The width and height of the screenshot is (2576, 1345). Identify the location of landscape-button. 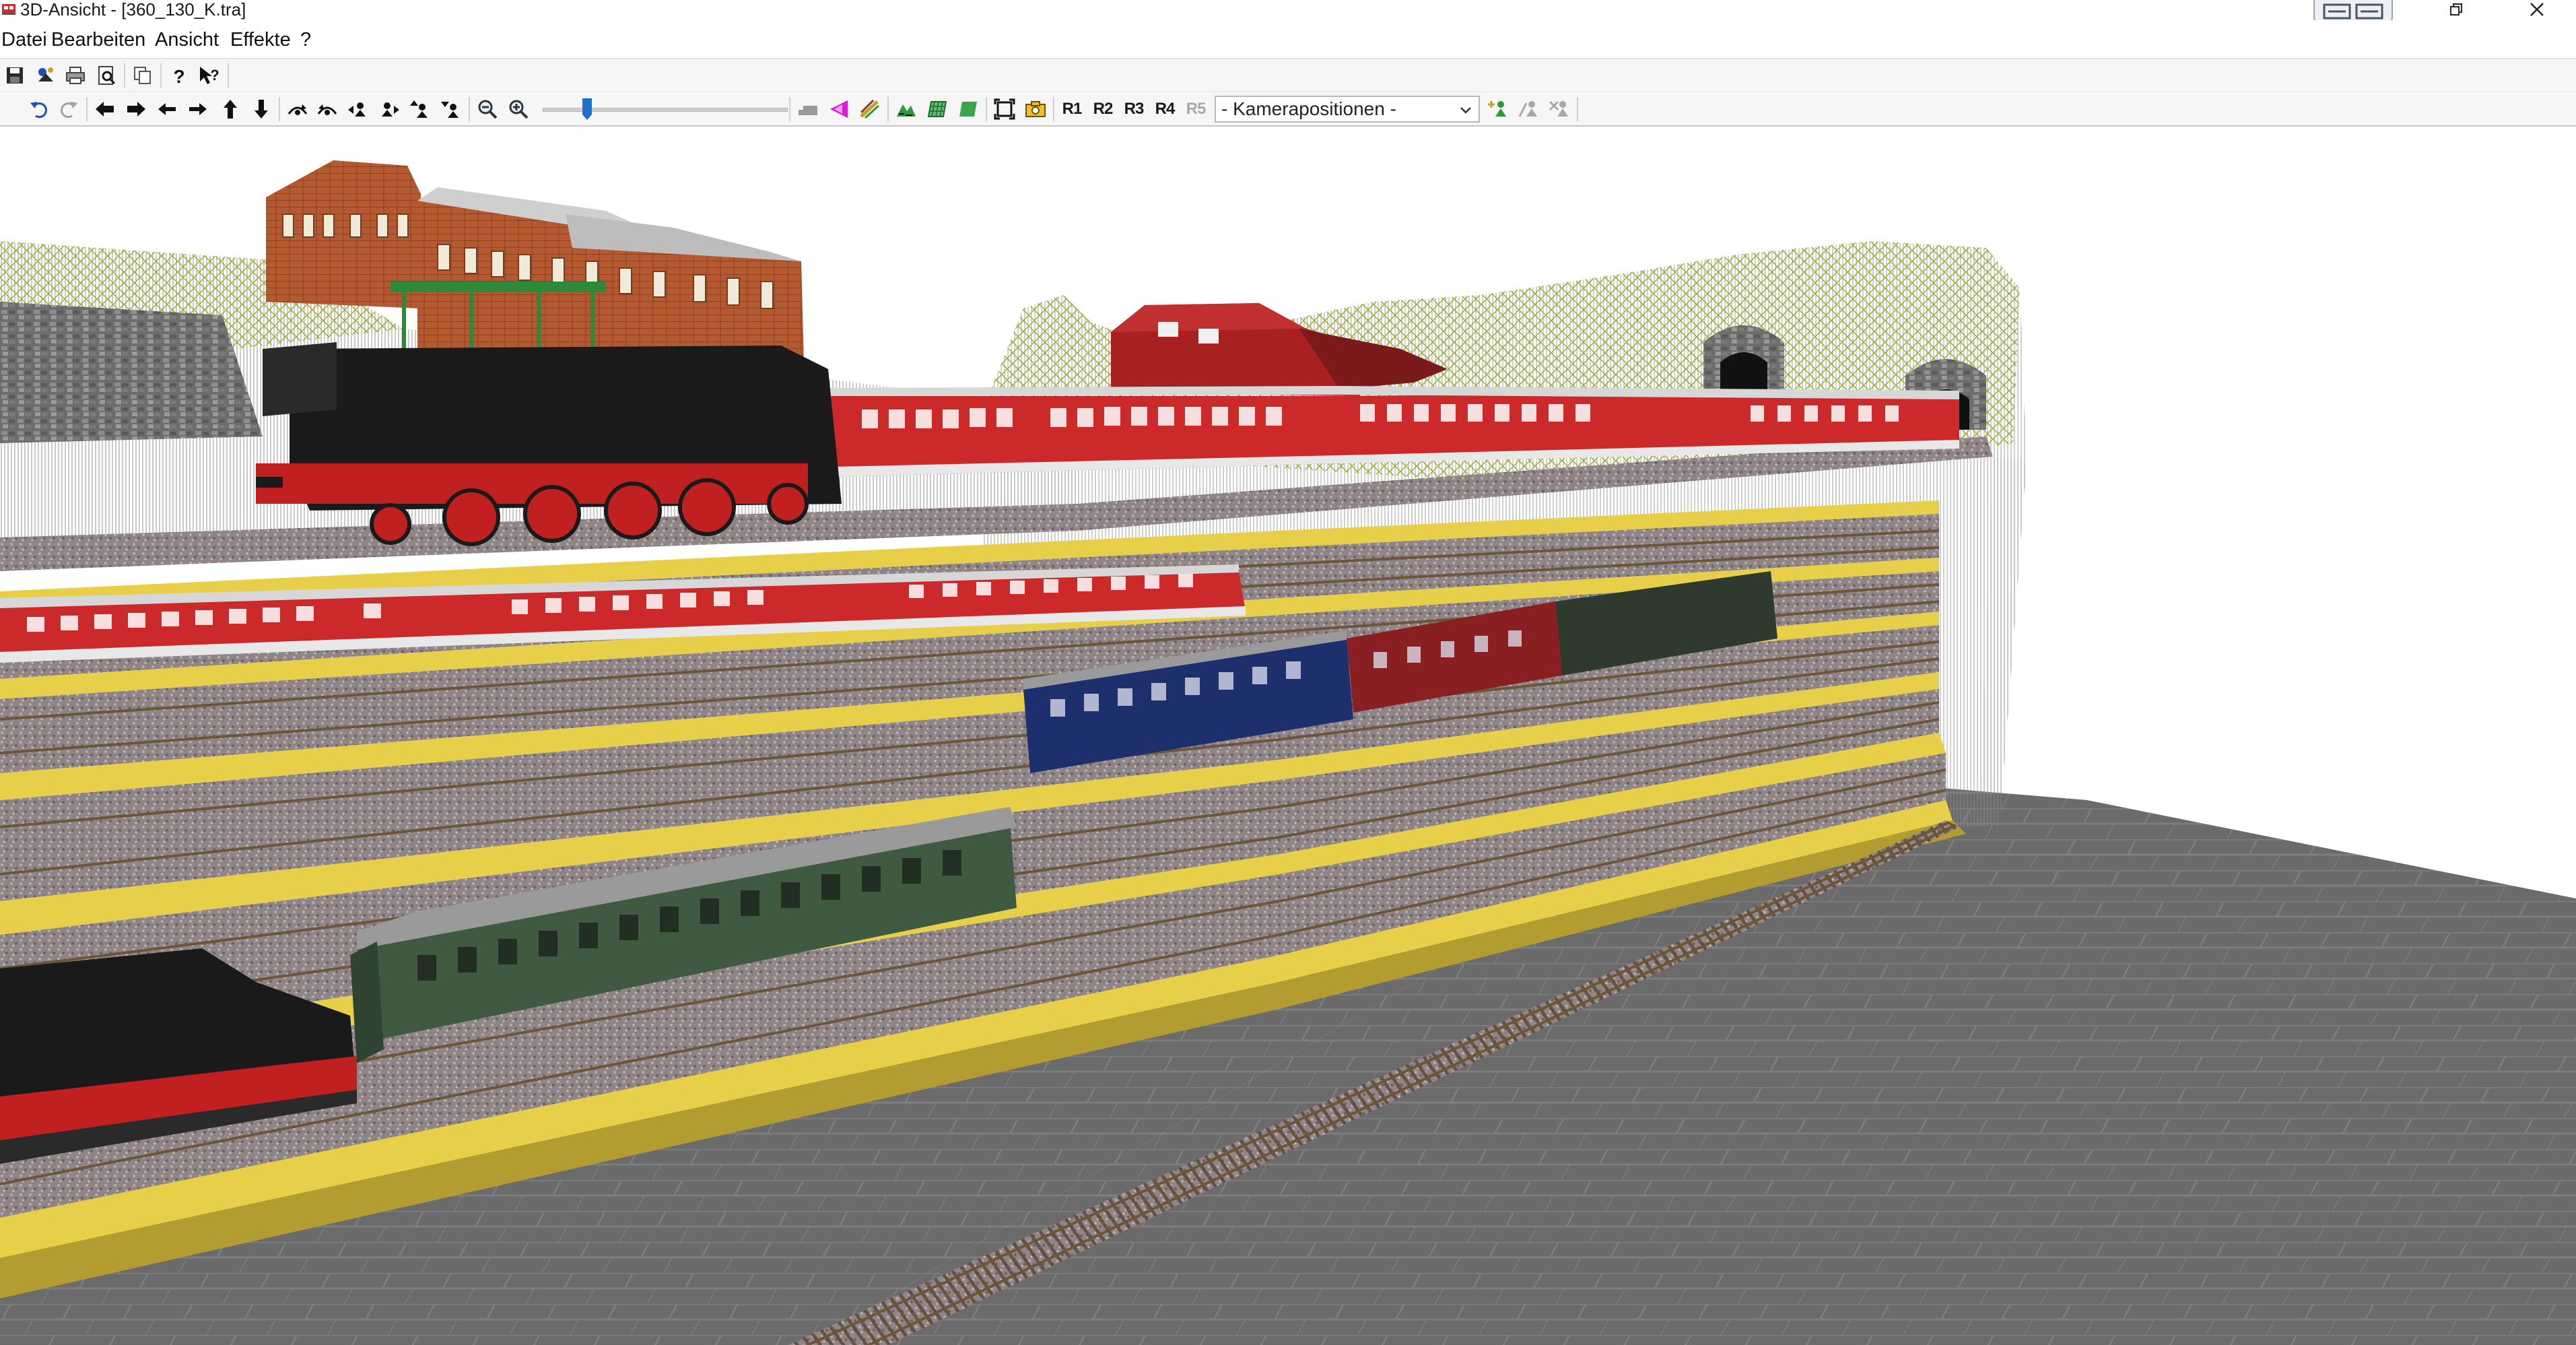
(906, 109).